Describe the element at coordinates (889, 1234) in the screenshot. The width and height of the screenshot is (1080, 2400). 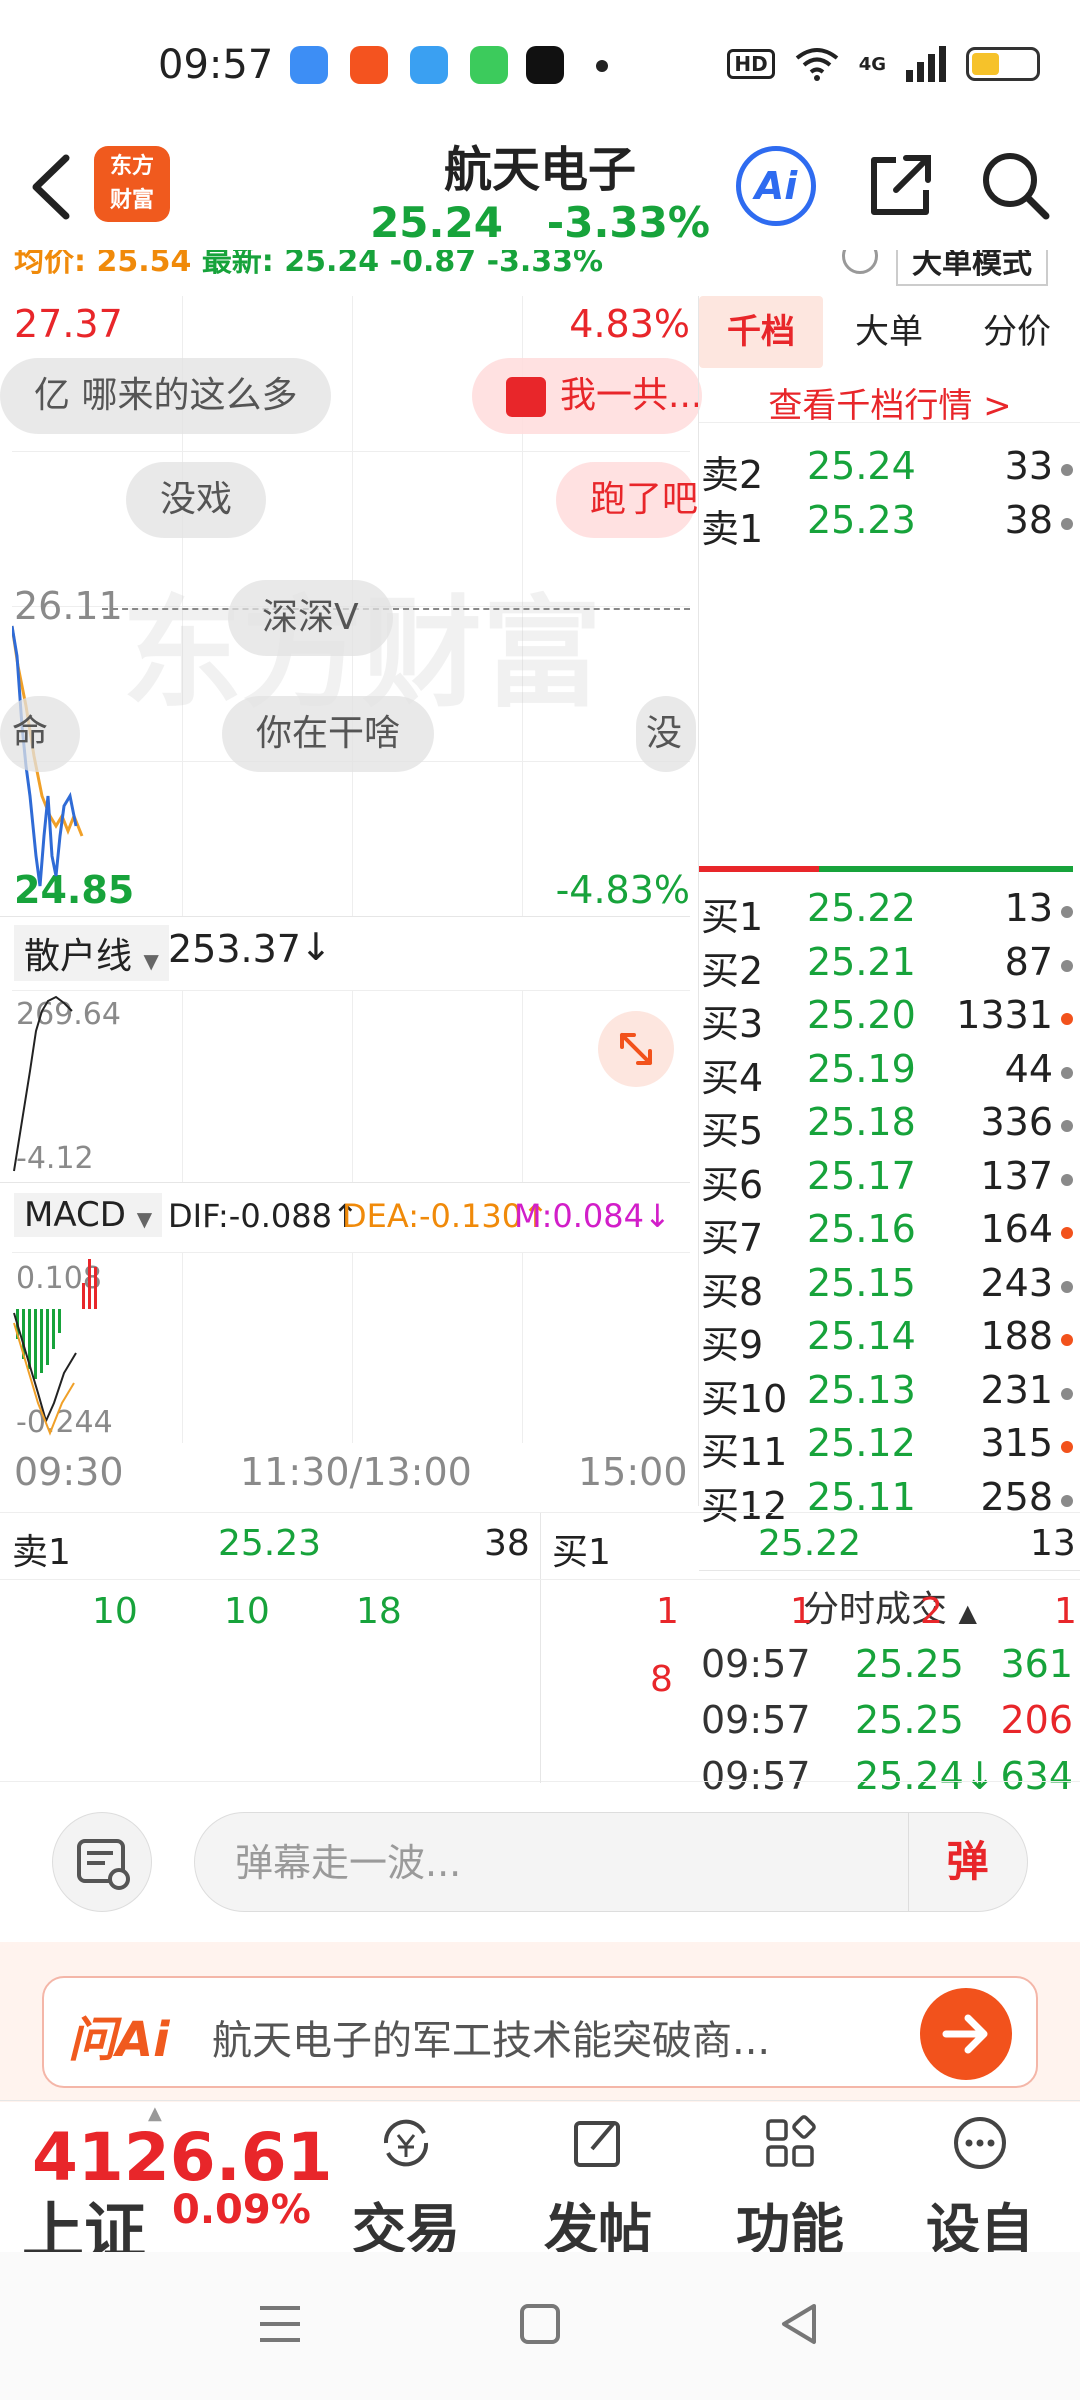
I see `order-book-row: 买7 25.16 164` at that location.